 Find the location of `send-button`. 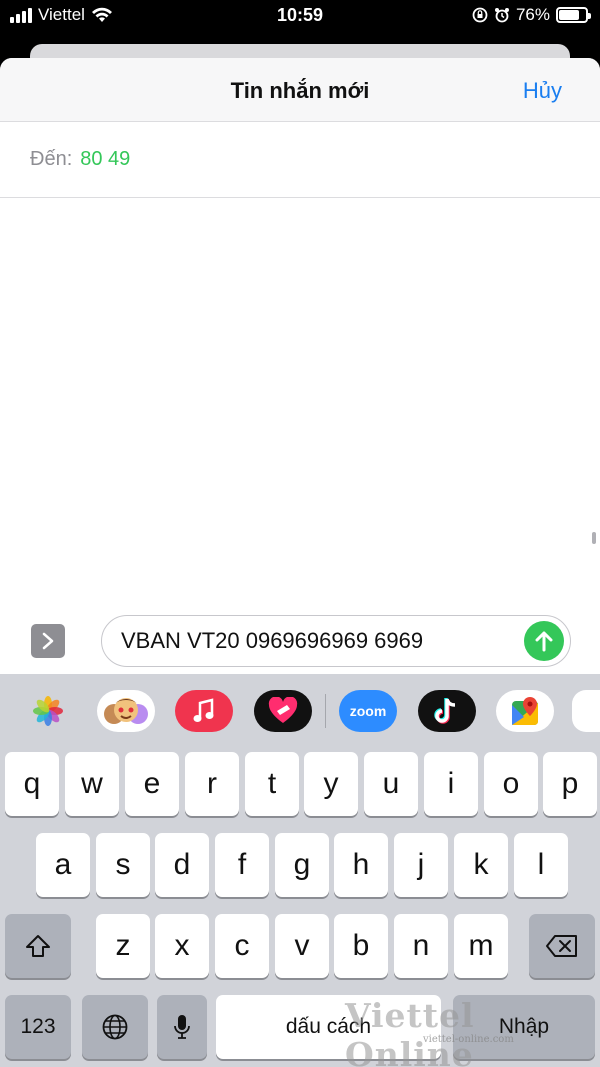

send-button is located at coordinates (544, 641).